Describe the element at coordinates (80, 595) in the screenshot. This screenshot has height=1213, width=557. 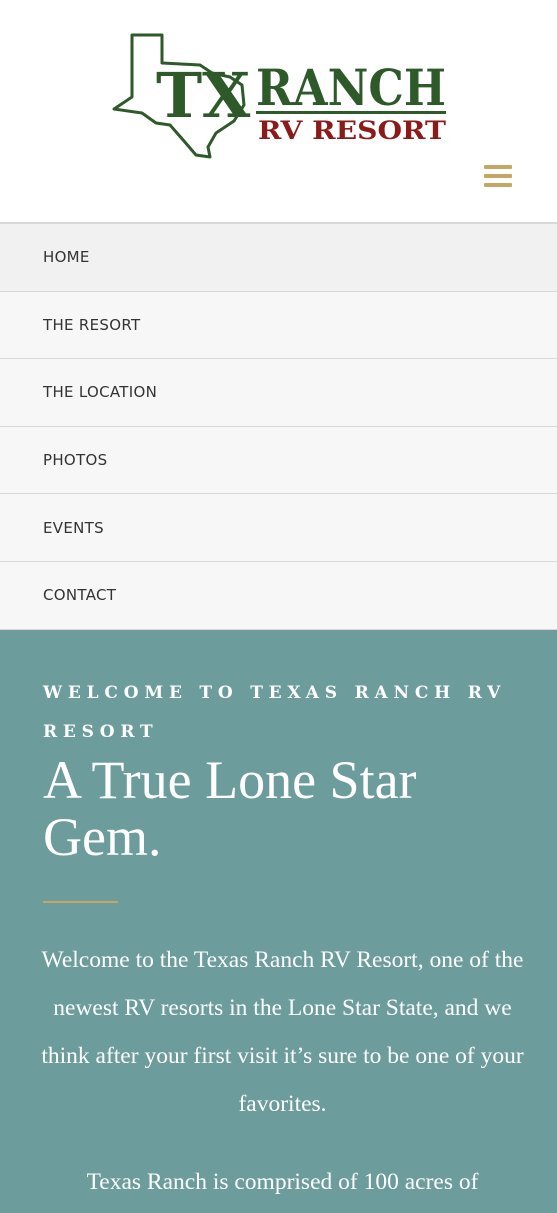
I see `nav-item-label: CONTACT` at that location.